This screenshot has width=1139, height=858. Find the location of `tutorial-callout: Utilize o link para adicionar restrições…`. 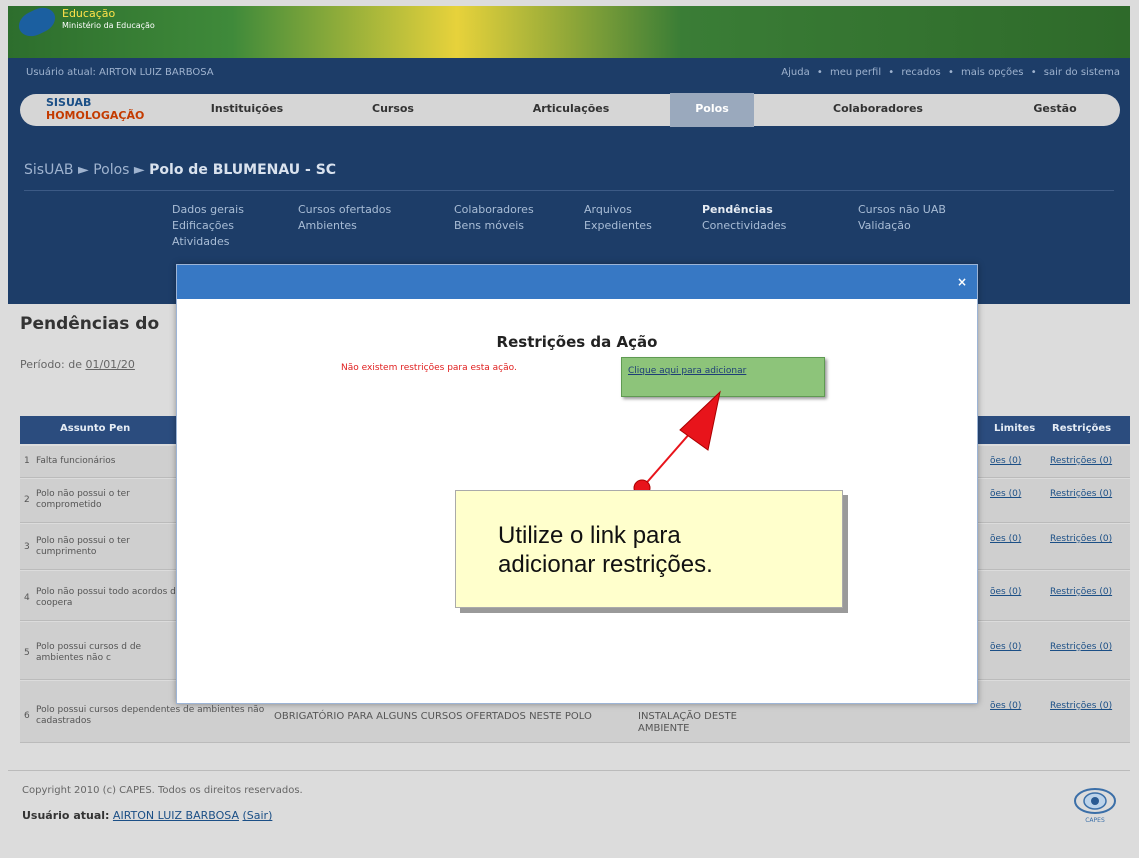

tutorial-callout: Utilize o link para adicionar restrições… is located at coordinates (649, 549).